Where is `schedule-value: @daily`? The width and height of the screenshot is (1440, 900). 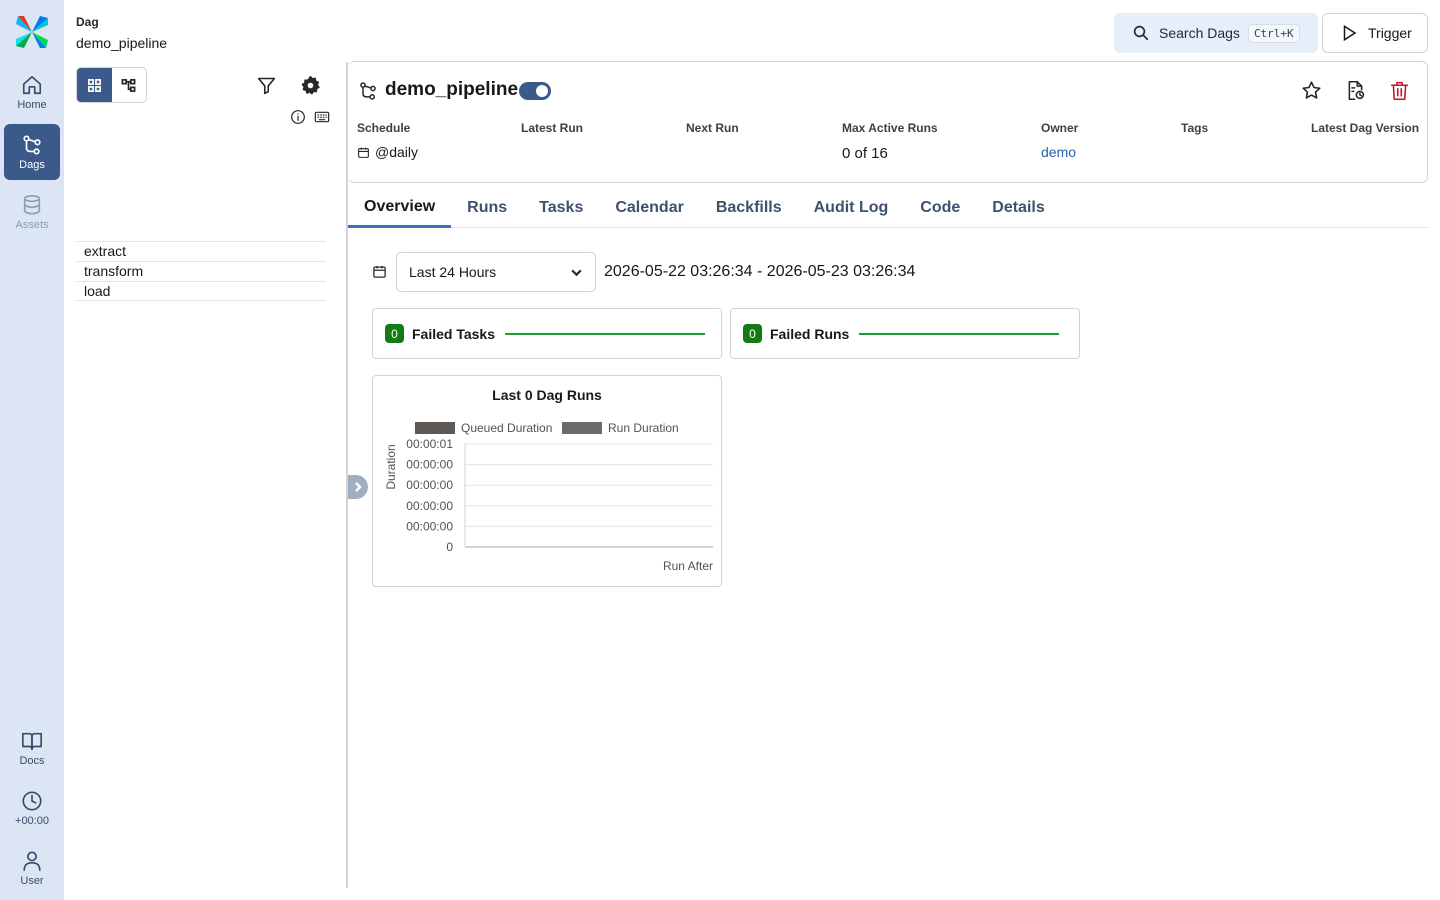 schedule-value: @daily is located at coordinates (387, 152).